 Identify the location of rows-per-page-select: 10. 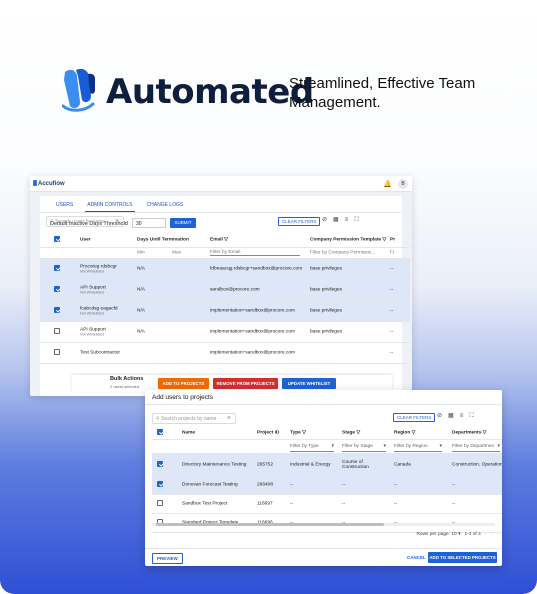
(453, 534).